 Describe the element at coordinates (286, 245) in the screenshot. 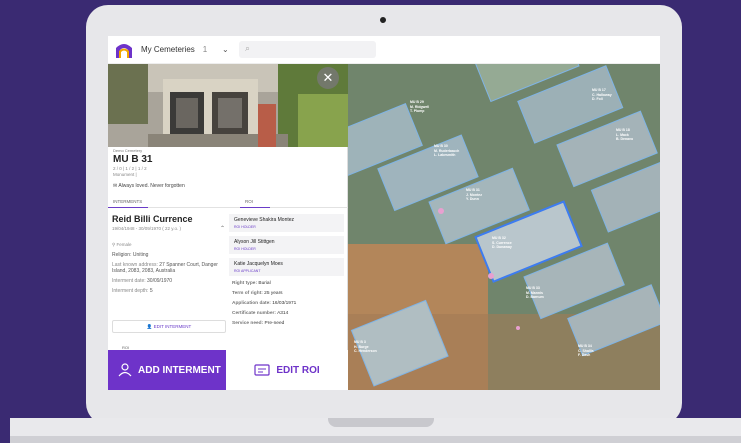

I see `roi-holder-card: Alyson Jill Stittgen ROI HOLDER` at that location.